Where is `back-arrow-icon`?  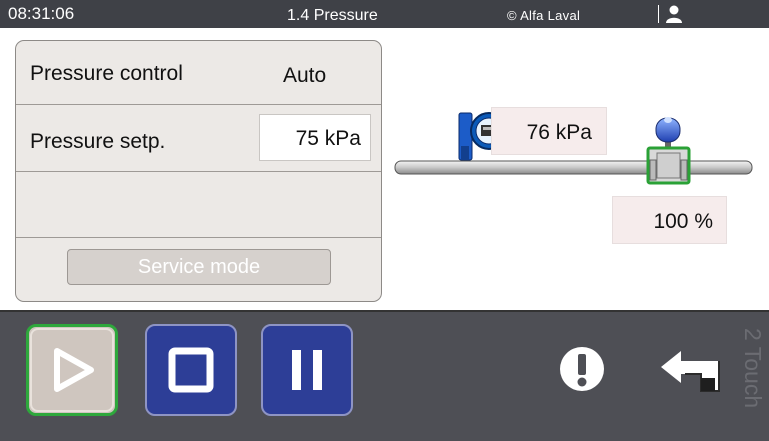
back-arrow-icon is located at coordinates (690, 372).